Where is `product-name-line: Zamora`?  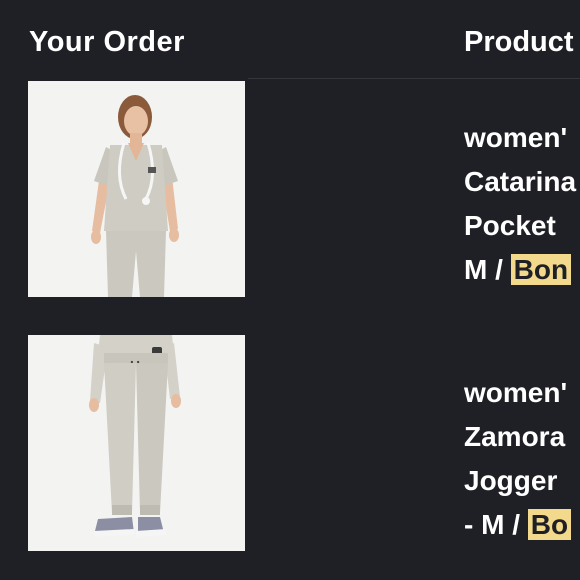
product-name-line: Zamora is located at coordinates (515, 436).